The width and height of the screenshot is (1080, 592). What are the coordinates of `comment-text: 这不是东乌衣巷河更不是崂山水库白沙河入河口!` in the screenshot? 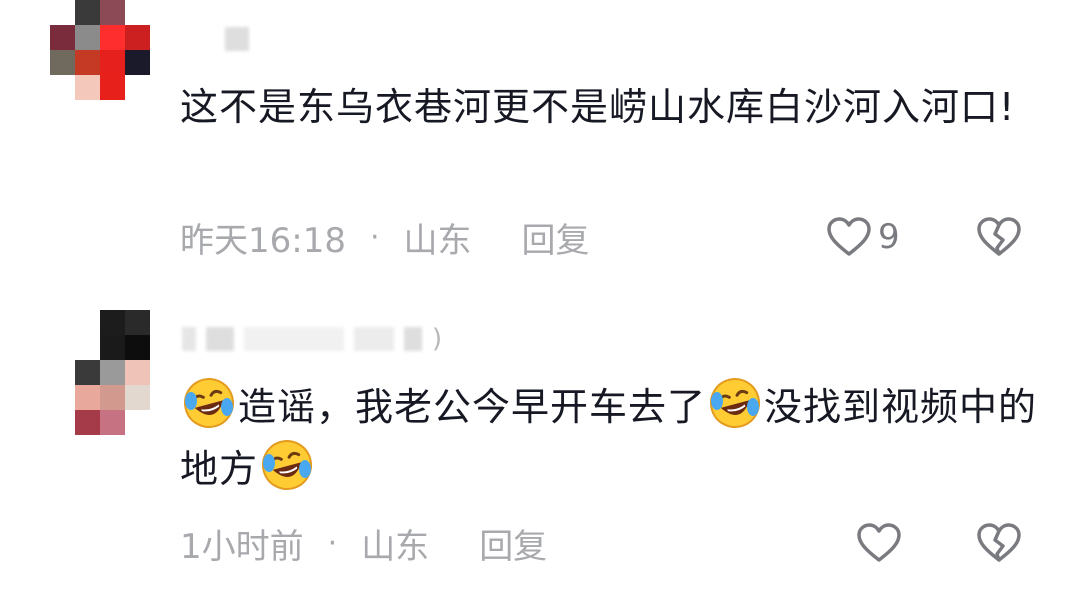 It's located at (598, 107).